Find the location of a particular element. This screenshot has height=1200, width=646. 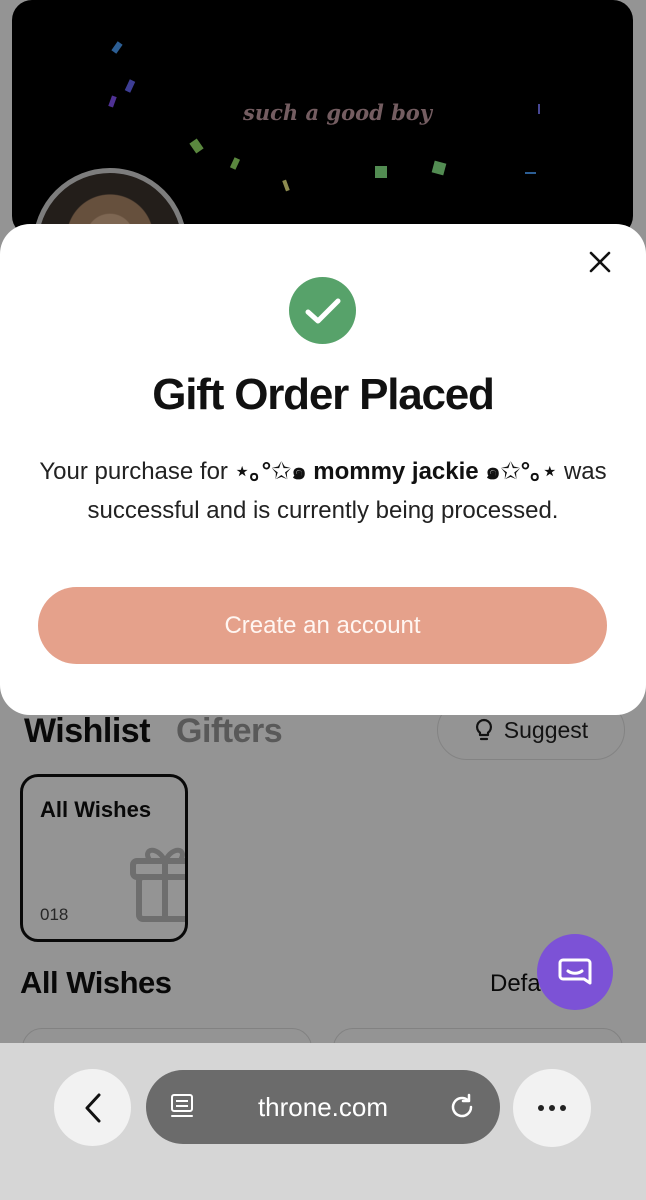

chat-icon is located at coordinates (575, 971).